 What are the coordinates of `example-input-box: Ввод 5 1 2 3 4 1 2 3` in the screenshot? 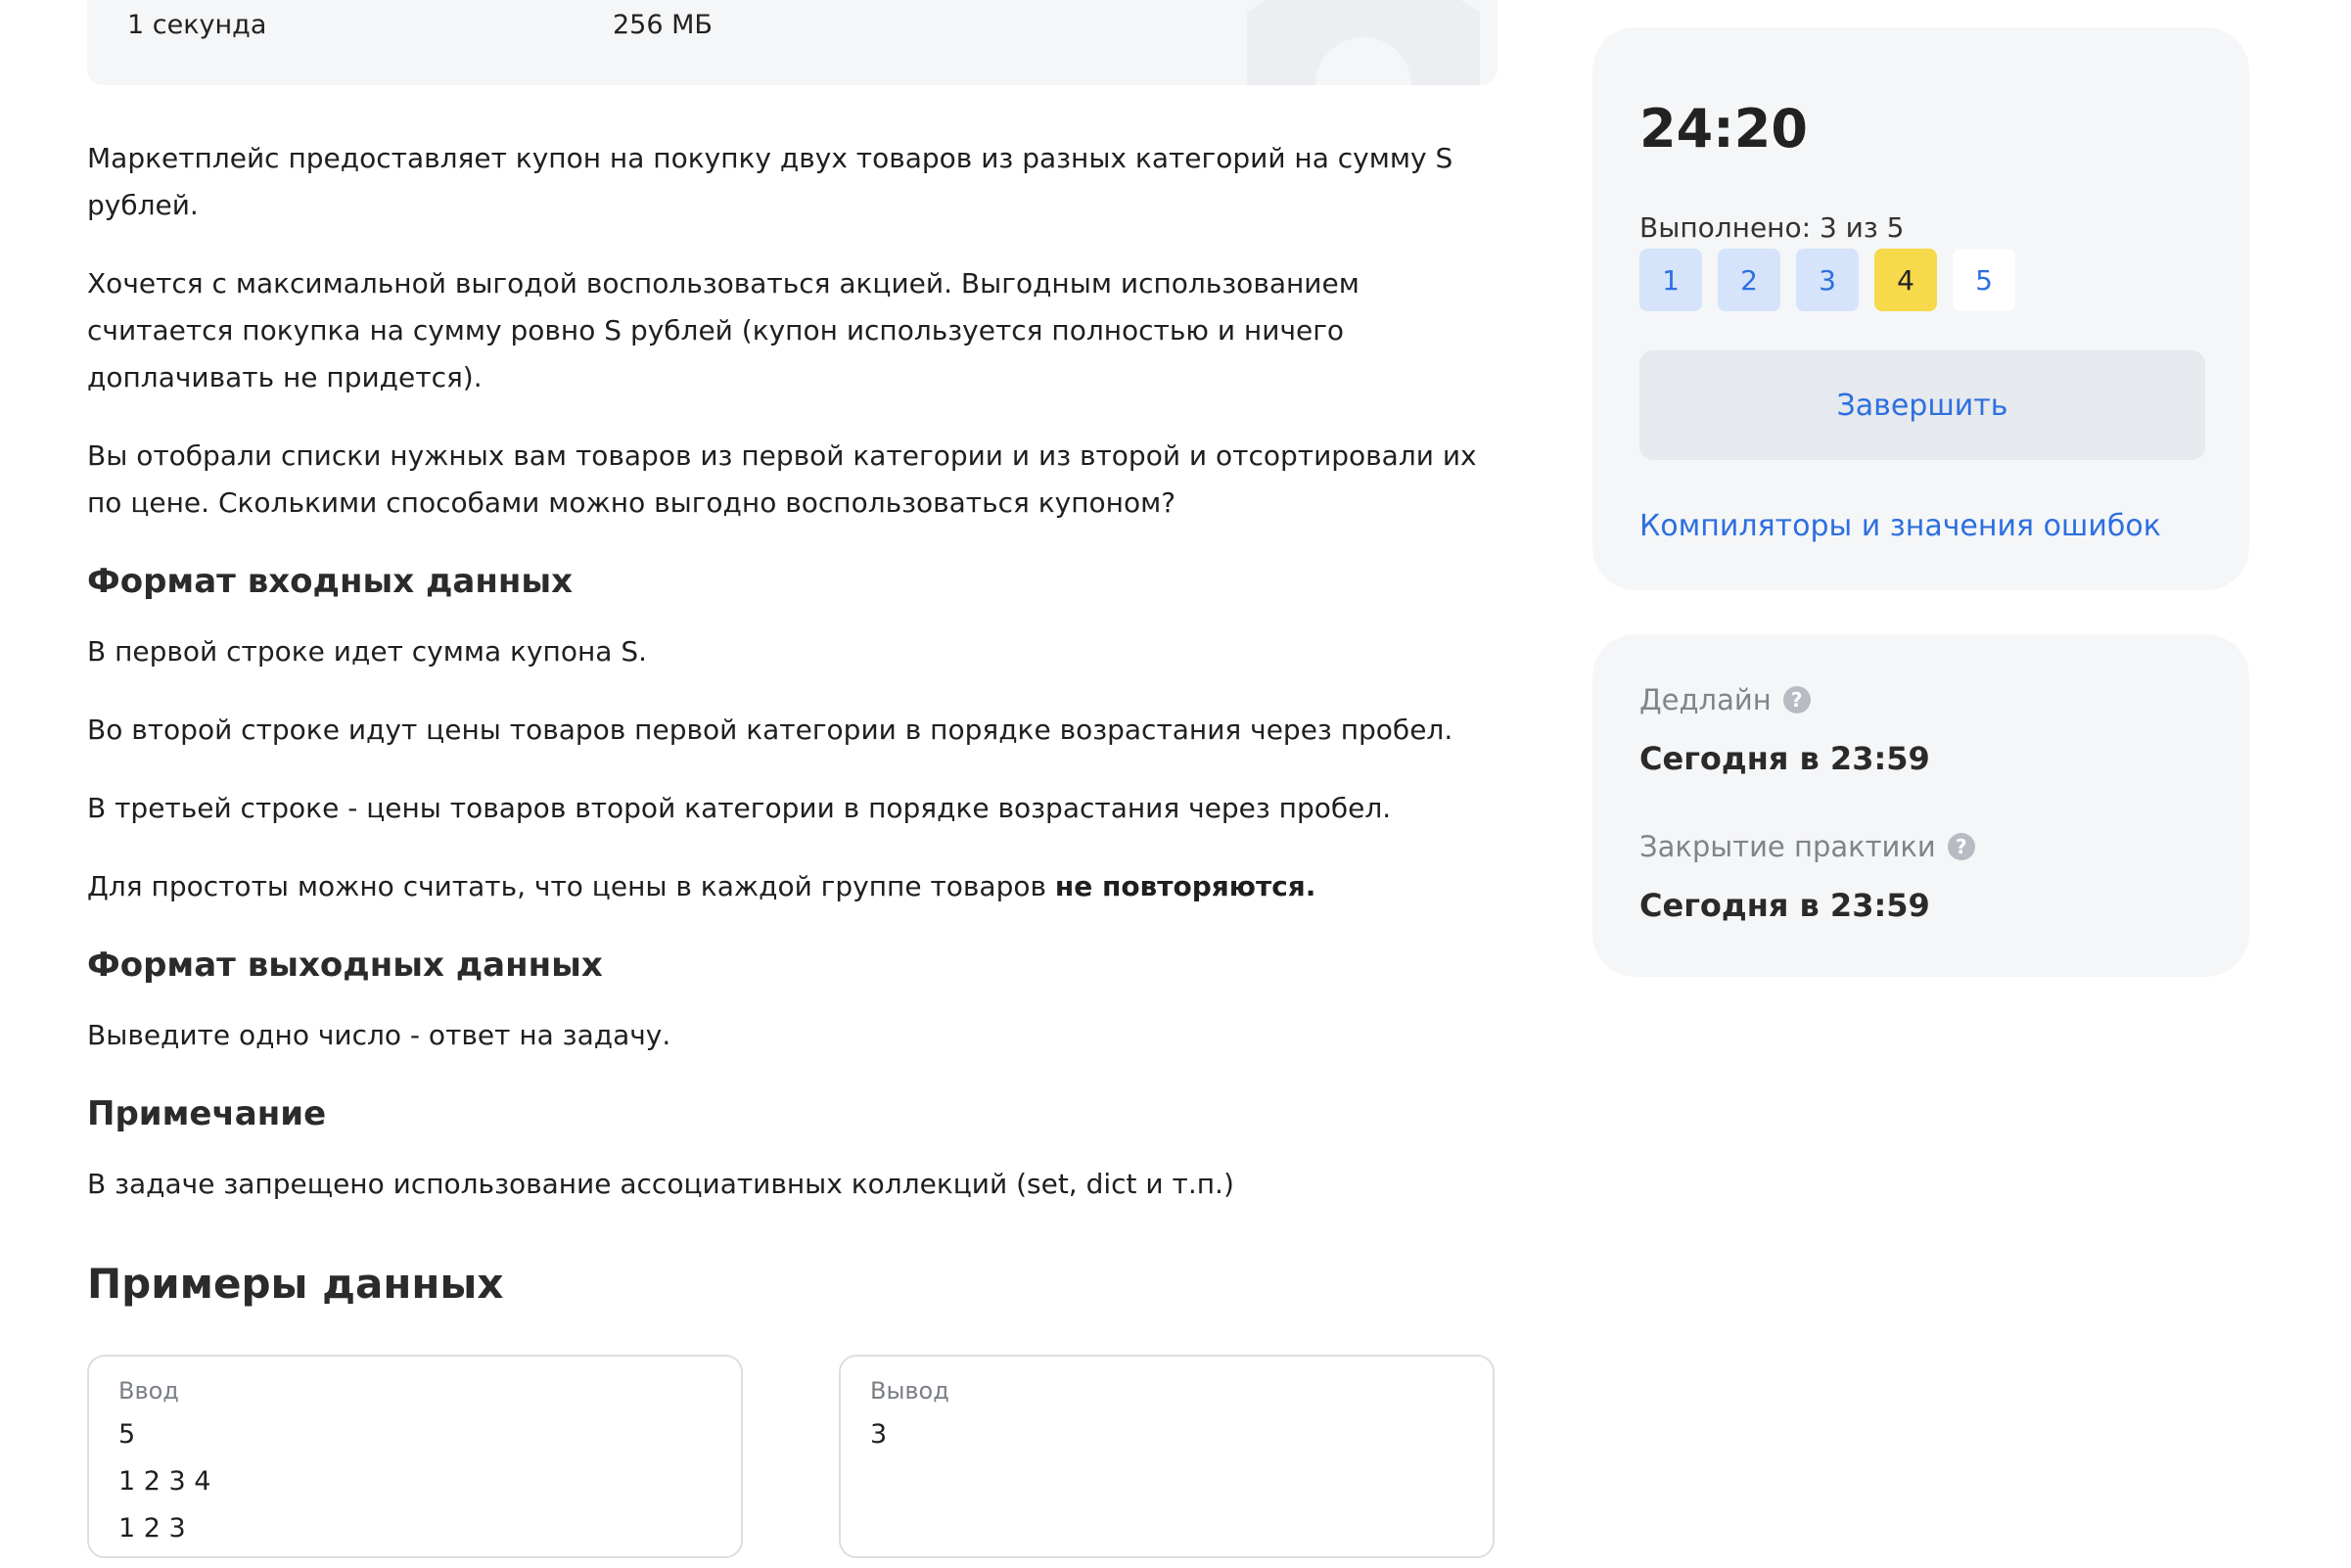 It's located at (415, 1456).